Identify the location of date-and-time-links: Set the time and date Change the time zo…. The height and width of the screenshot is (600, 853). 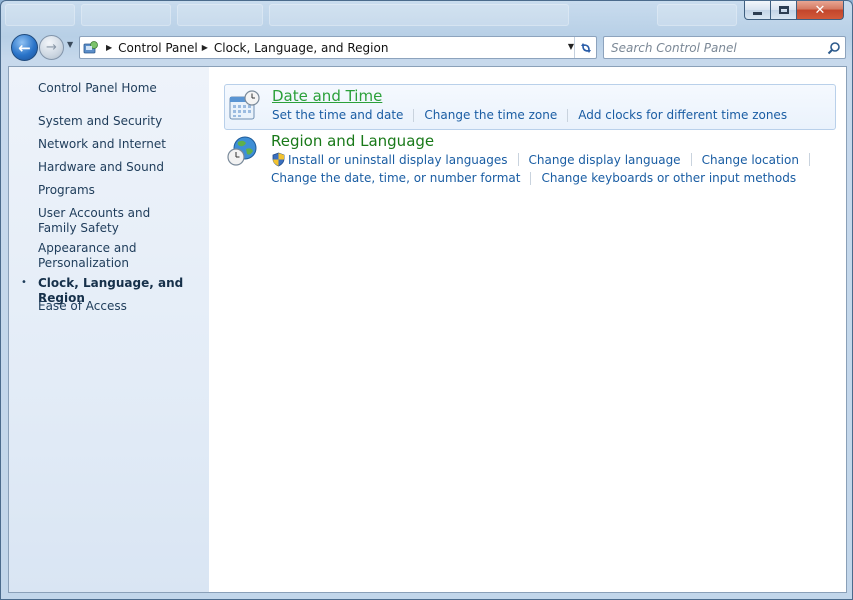
(529, 115).